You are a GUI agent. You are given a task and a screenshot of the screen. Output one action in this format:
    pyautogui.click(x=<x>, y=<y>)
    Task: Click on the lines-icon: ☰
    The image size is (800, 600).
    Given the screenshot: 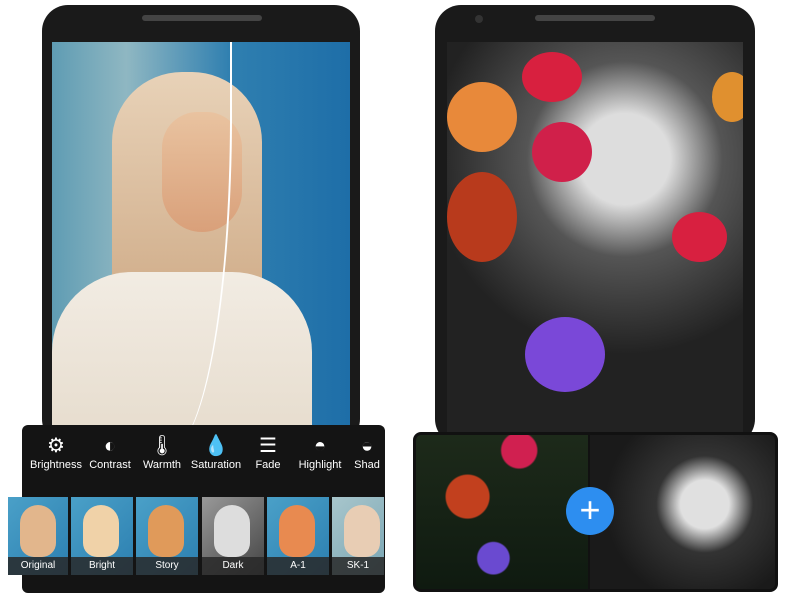 What is the action you would take?
    pyautogui.click(x=268, y=446)
    